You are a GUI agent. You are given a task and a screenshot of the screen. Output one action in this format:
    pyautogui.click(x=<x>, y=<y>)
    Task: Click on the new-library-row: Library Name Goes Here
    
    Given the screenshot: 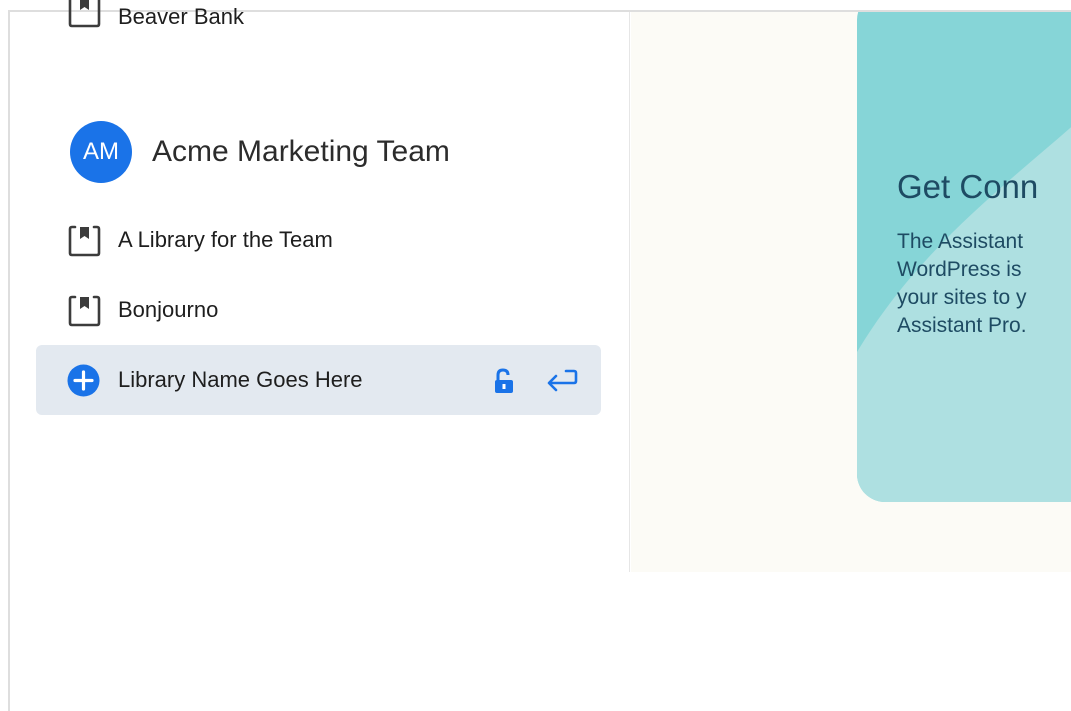 What is the action you would take?
    pyautogui.click(x=318, y=380)
    